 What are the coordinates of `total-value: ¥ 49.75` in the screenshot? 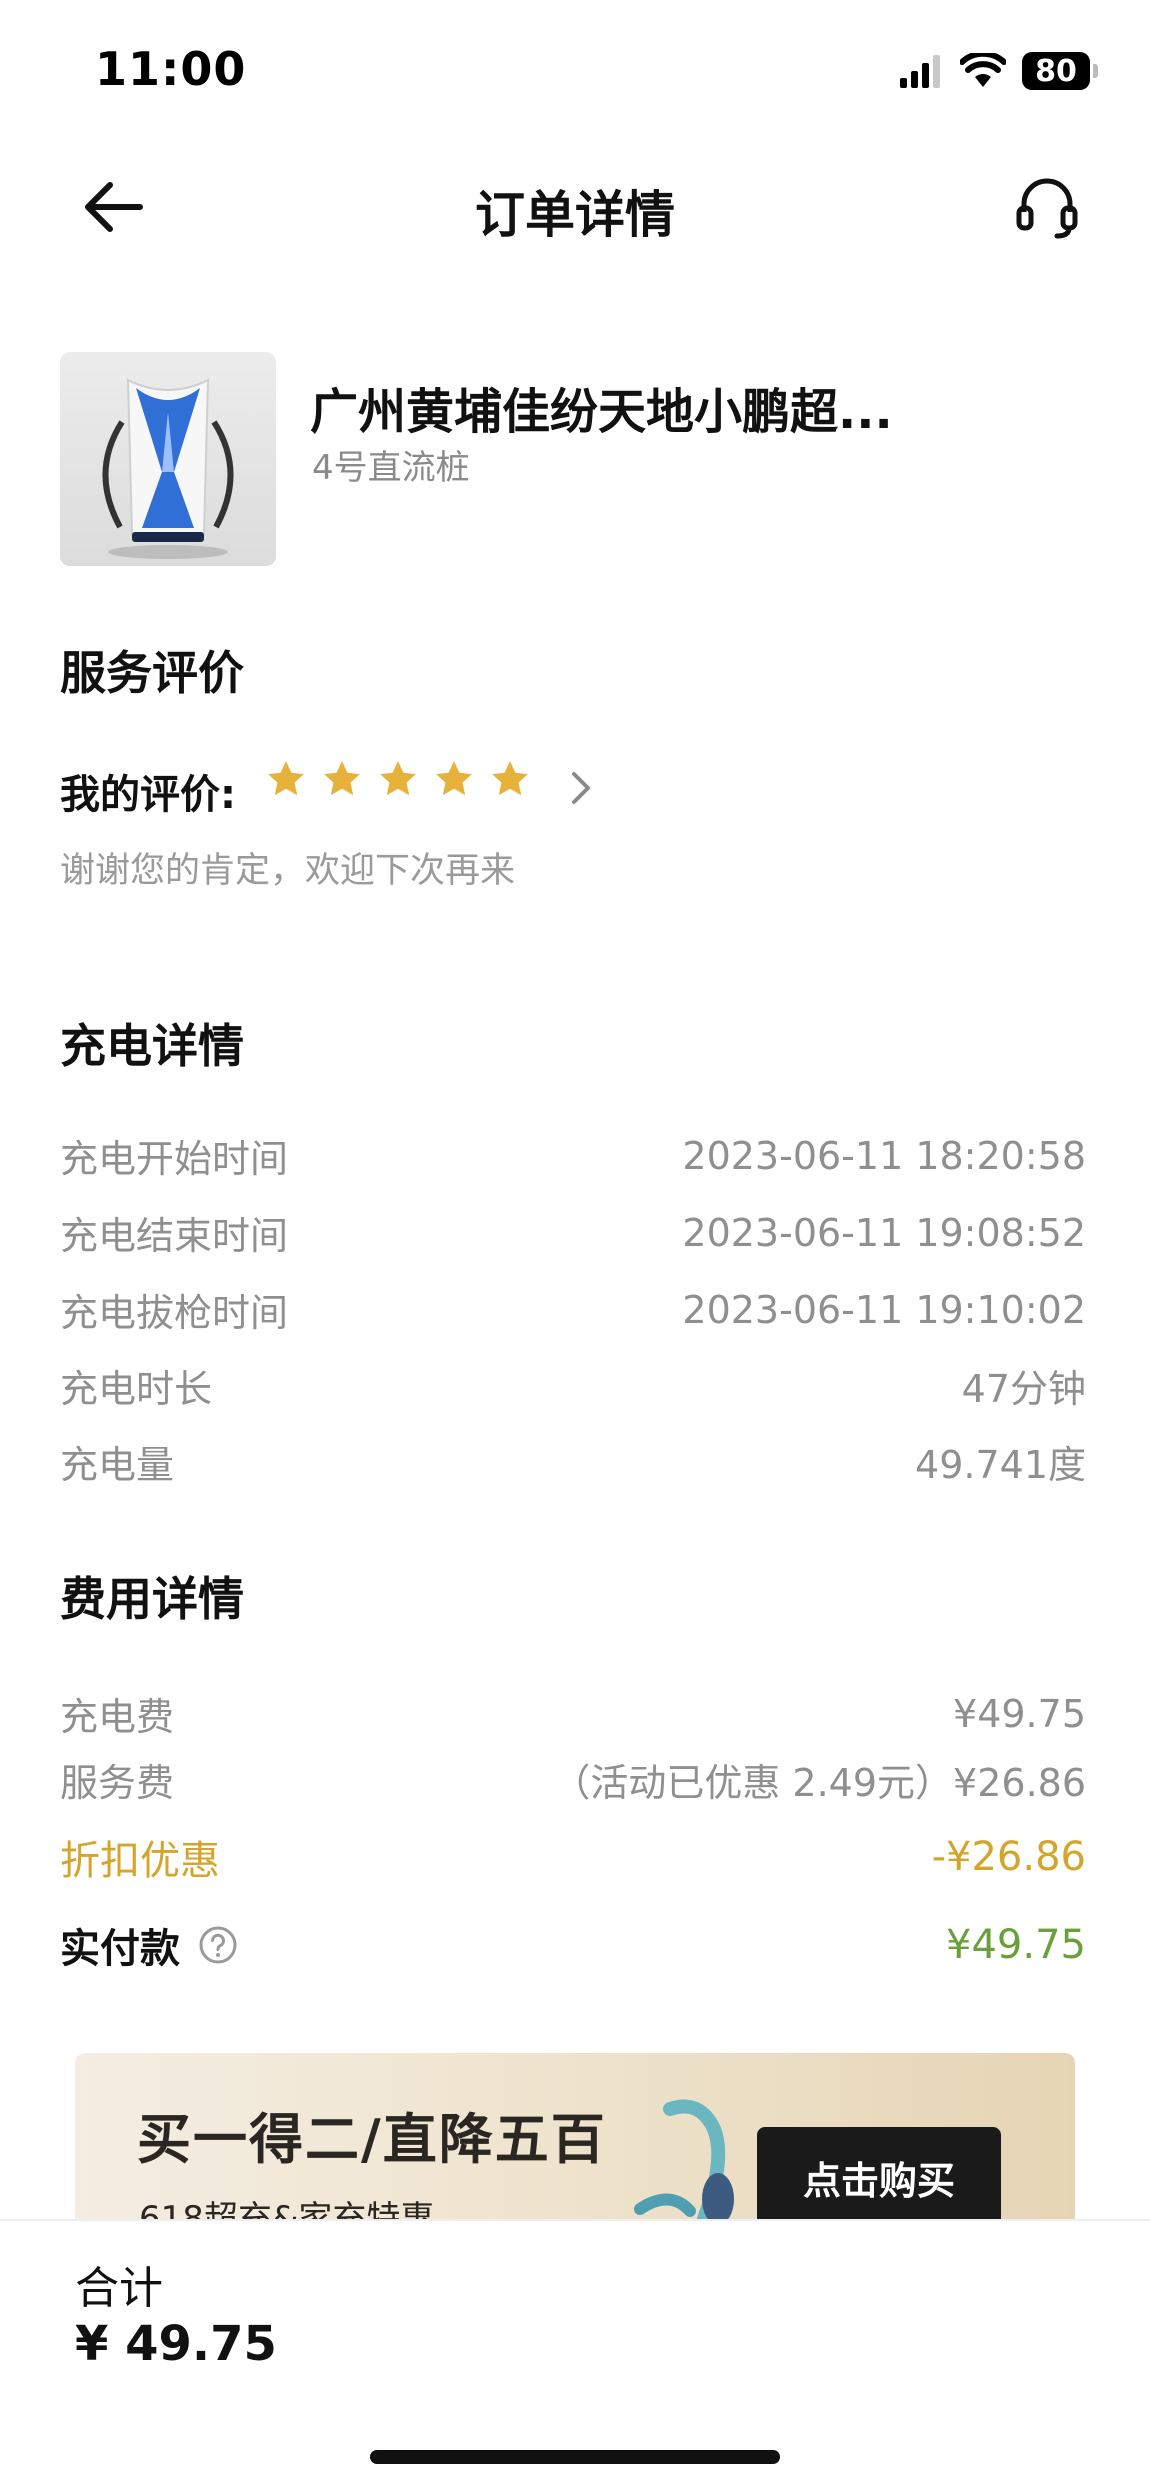 It's located at (176, 2344).